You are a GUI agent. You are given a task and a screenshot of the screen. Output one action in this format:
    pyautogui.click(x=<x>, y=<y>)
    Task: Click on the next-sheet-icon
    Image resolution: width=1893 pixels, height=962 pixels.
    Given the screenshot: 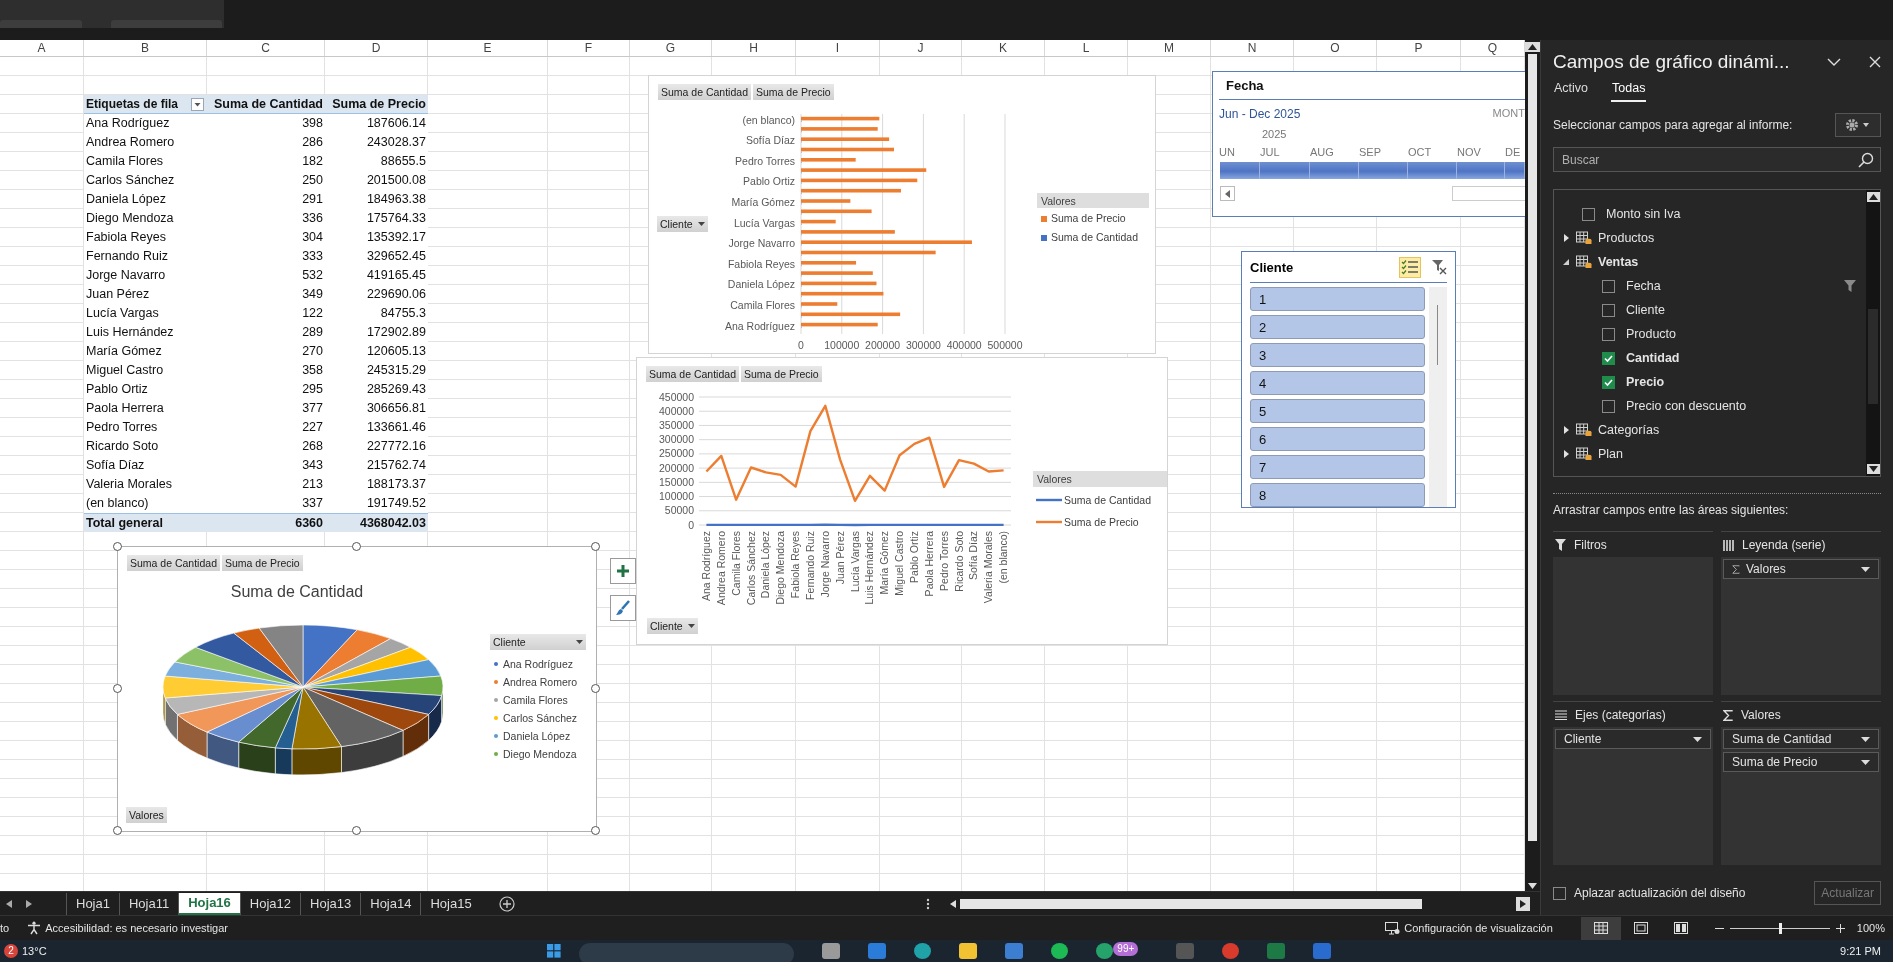 What is the action you would take?
    pyautogui.click(x=29, y=903)
    